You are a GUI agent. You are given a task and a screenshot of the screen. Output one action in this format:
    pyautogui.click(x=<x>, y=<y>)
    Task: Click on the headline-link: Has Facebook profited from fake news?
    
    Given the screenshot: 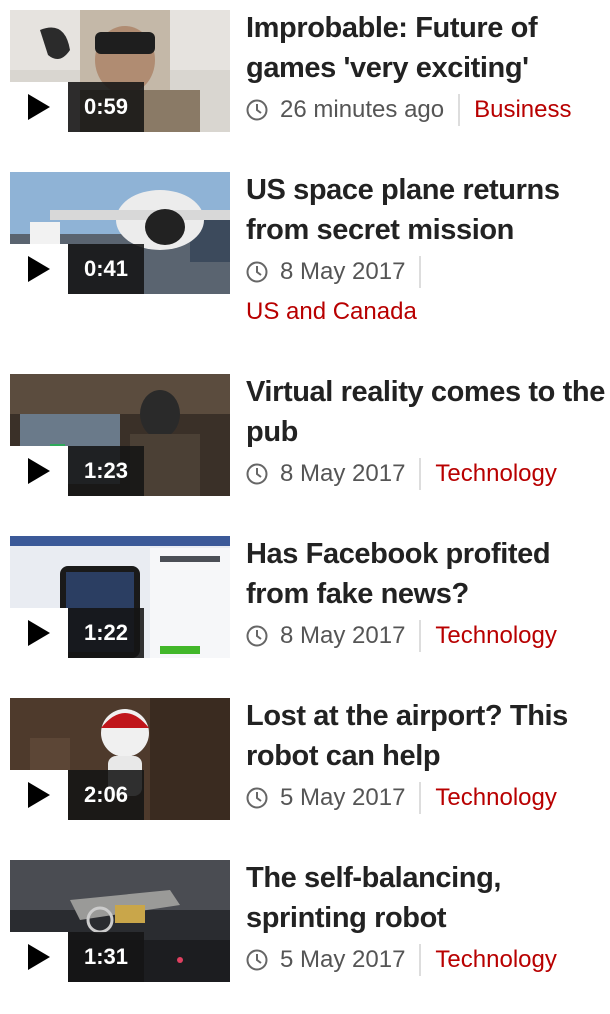 What is the action you would take?
    pyautogui.click(x=426, y=574)
    